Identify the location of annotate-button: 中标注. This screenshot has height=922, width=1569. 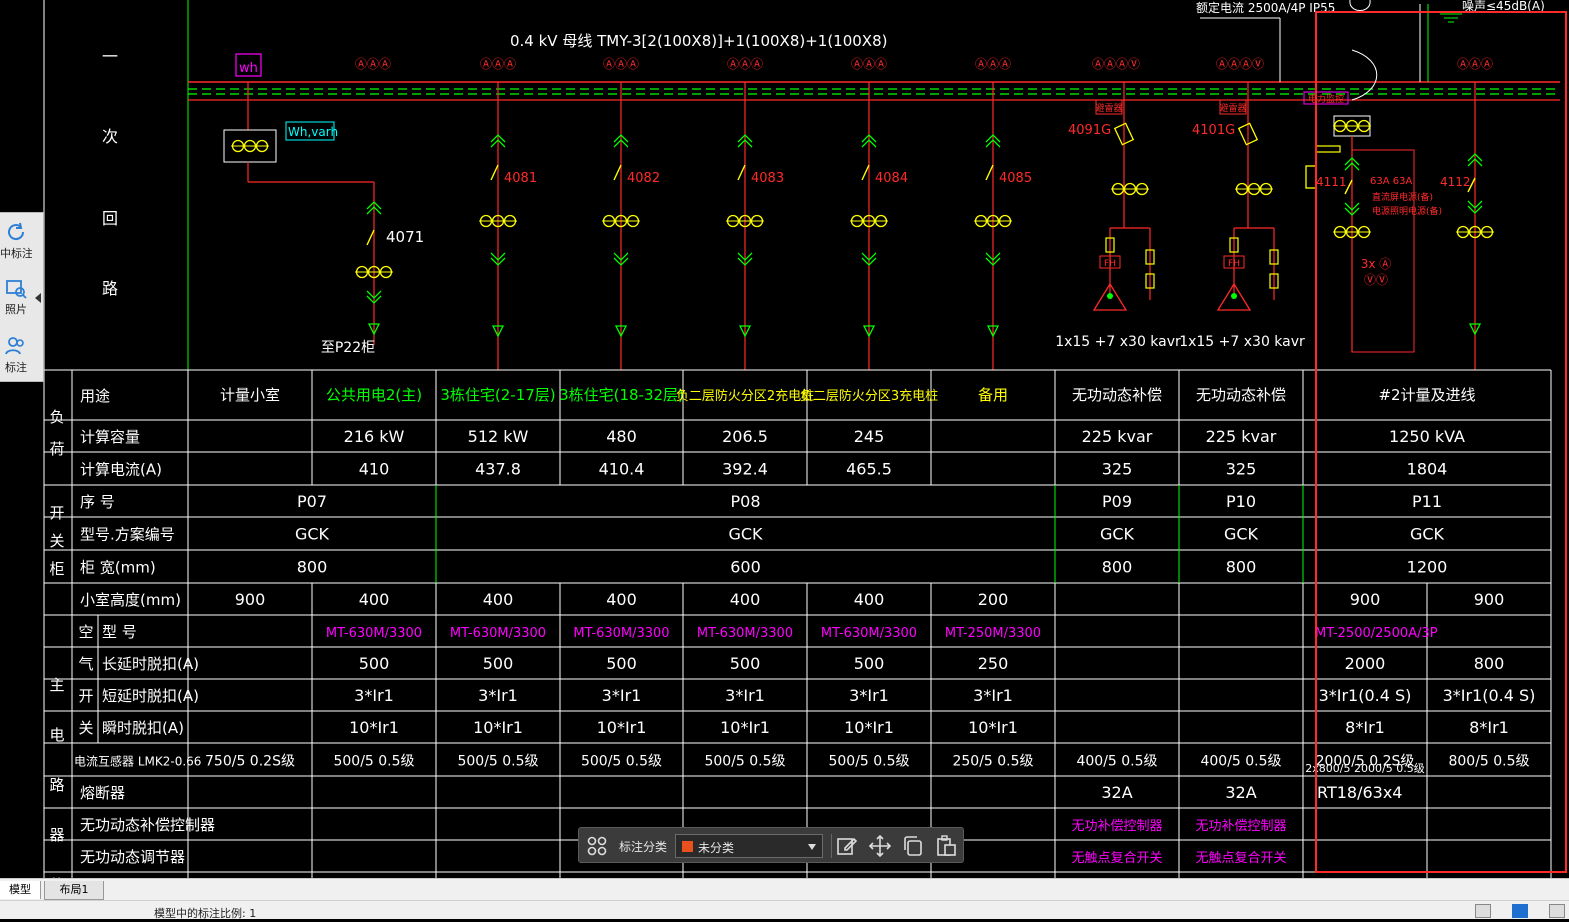
(16, 243).